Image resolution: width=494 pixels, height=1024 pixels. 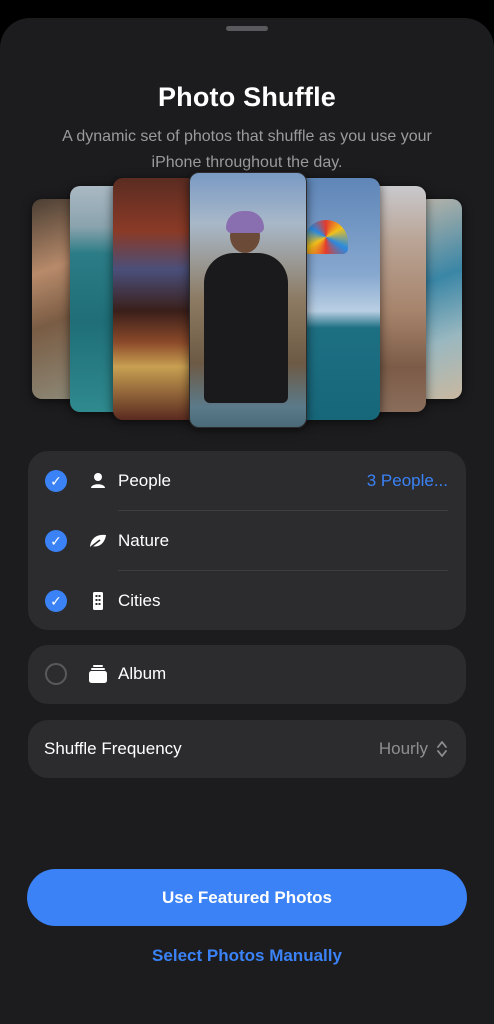 I want to click on page-title: Photo Shuffle, so click(x=247, y=97).